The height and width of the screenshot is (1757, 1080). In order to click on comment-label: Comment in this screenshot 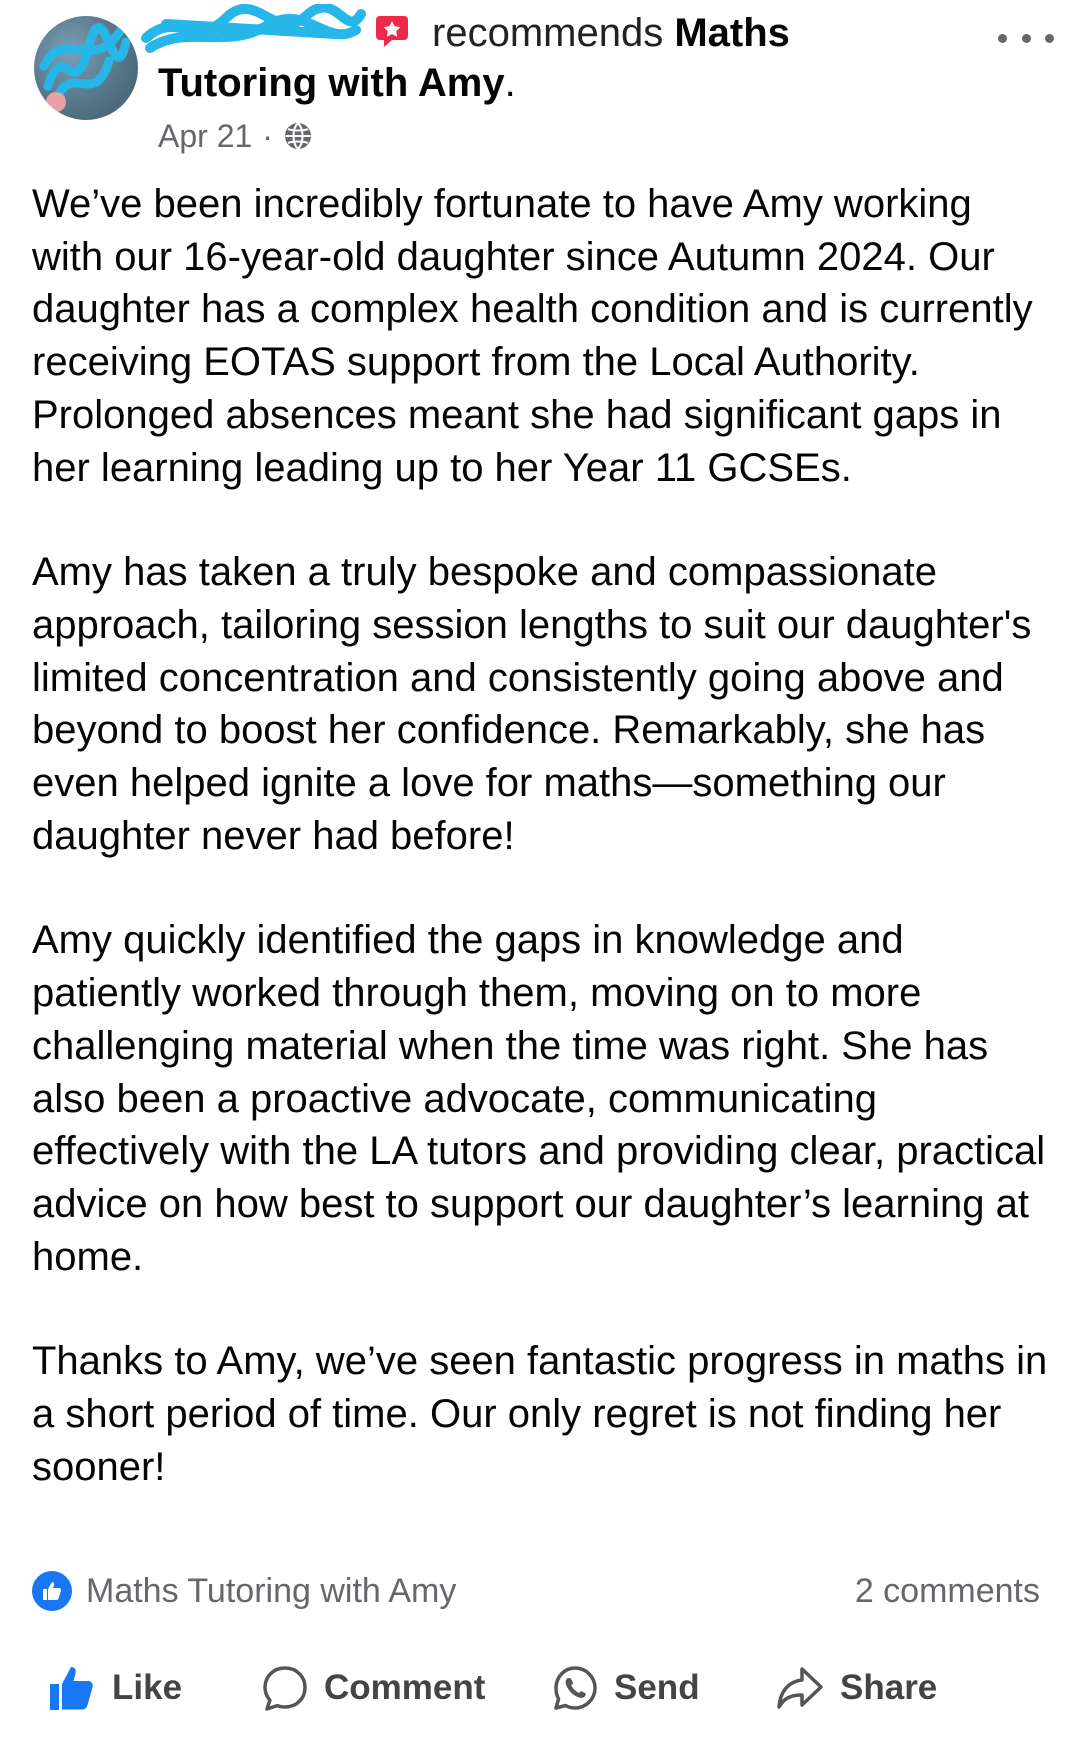, I will do `click(405, 1687)`.